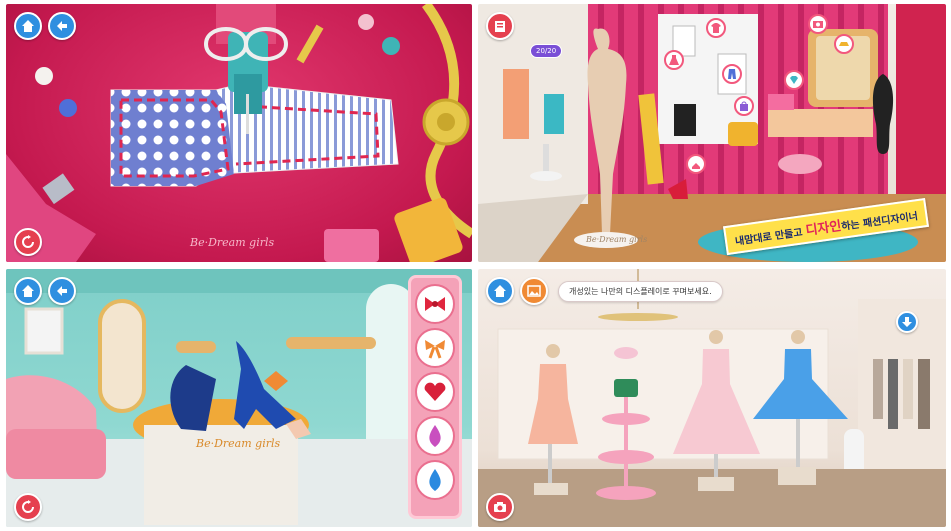 The width and height of the screenshot is (951, 531). I want to click on heart-gem-item, so click(435, 392).